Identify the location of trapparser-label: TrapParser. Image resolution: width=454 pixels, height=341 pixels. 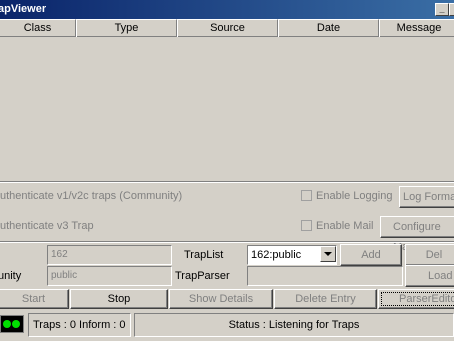
(202, 276).